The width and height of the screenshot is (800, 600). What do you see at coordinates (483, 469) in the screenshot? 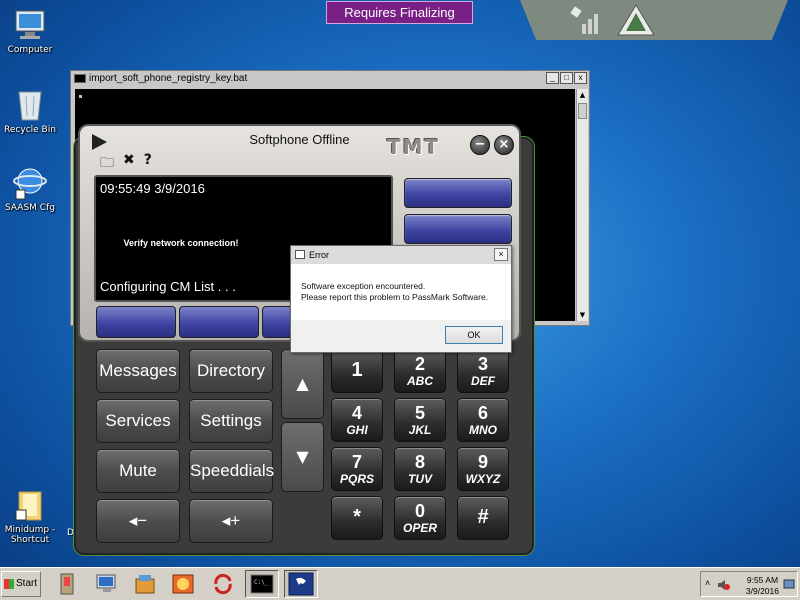
I see `keypad-9: 9 WXYZ` at bounding box center [483, 469].